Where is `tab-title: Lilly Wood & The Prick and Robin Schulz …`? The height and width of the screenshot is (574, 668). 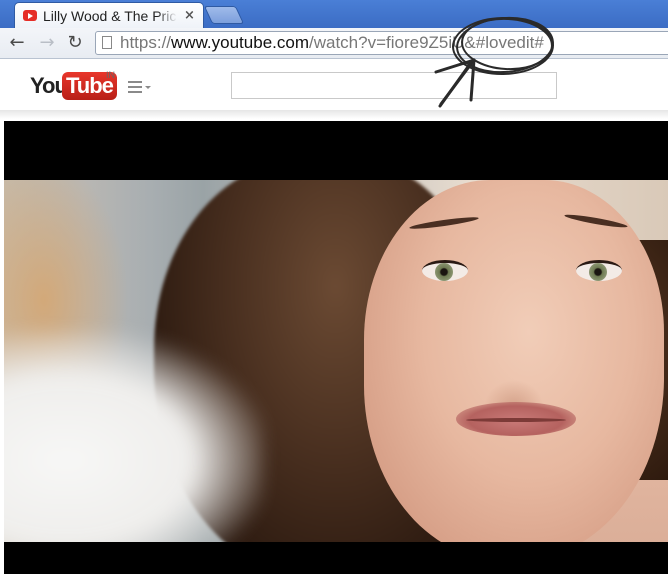 tab-title: Lilly Wood & The Prick and Robin Schulz … is located at coordinates (110, 16).